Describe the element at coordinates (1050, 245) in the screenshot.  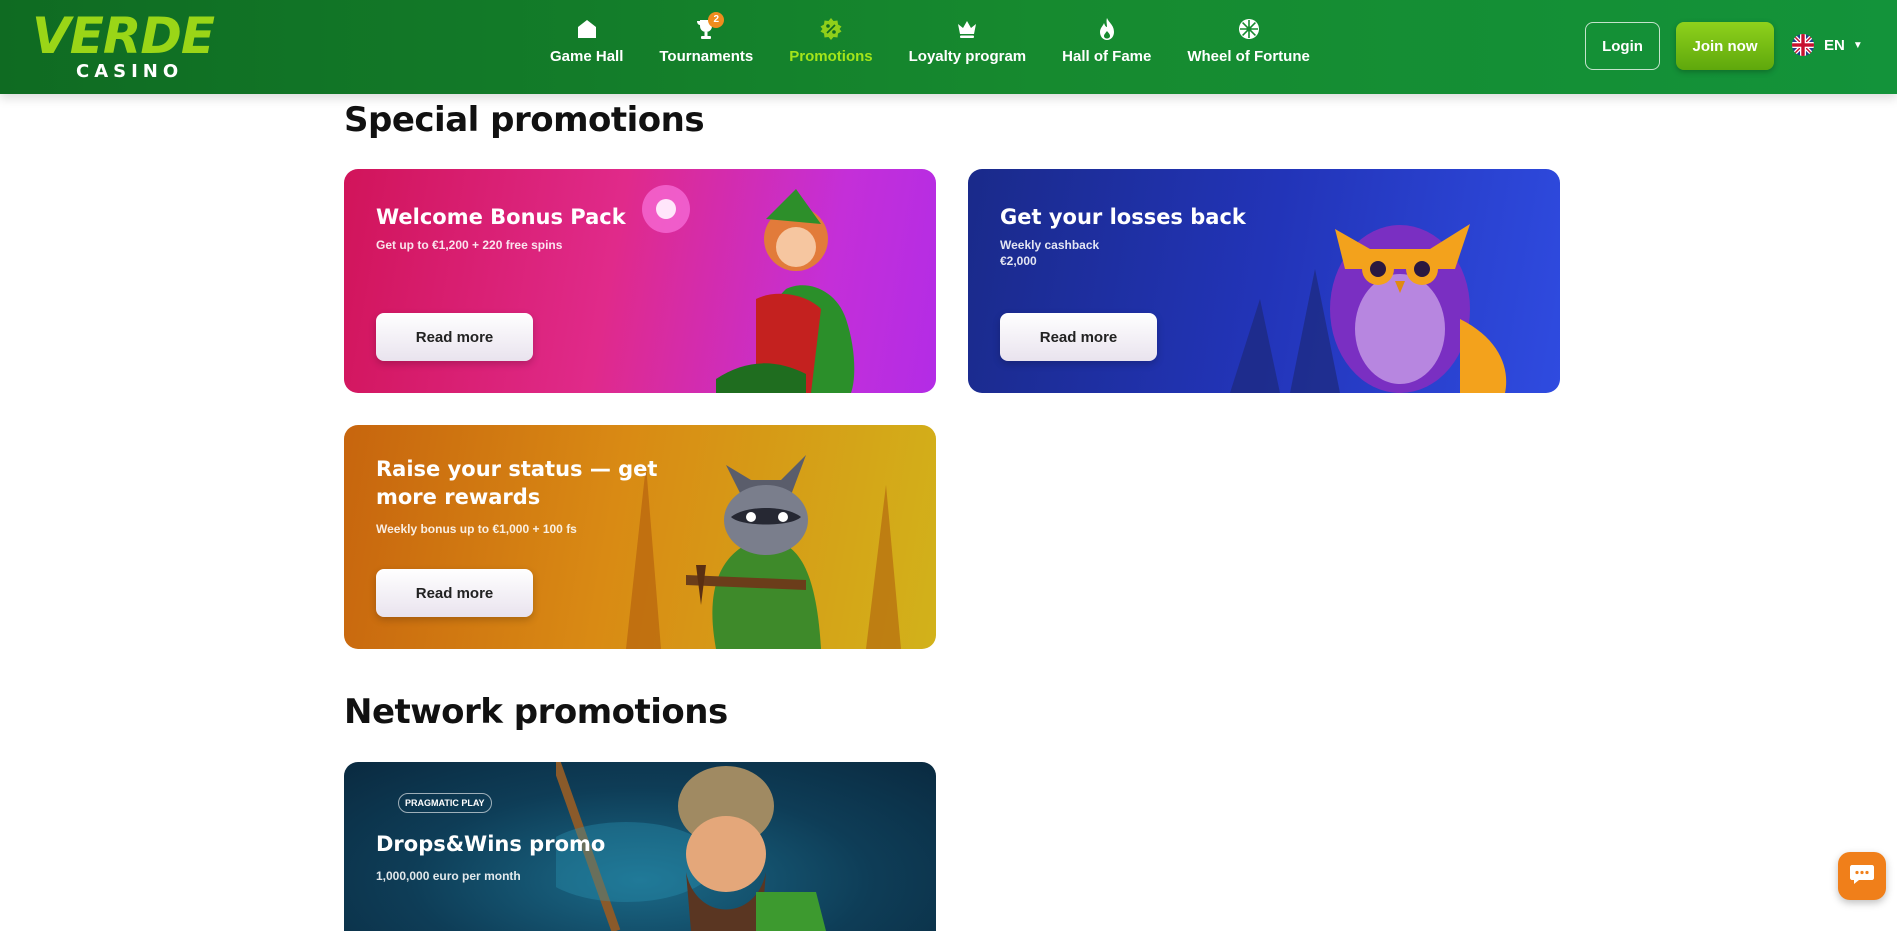
I see `promo-card-subtitle: Weekly cashback` at that location.